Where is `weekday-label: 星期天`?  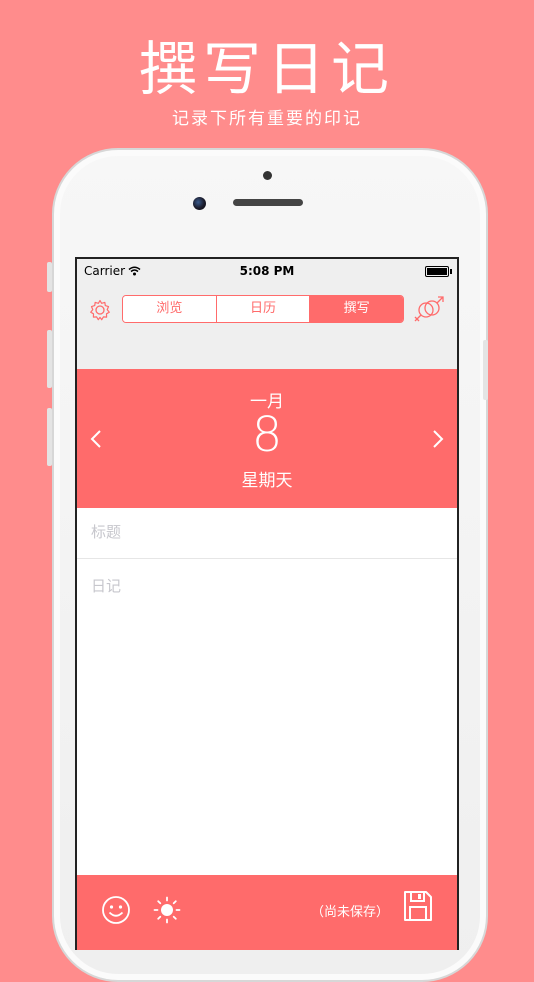 weekday-label: 星期天 is located at coordinates (267, 481).